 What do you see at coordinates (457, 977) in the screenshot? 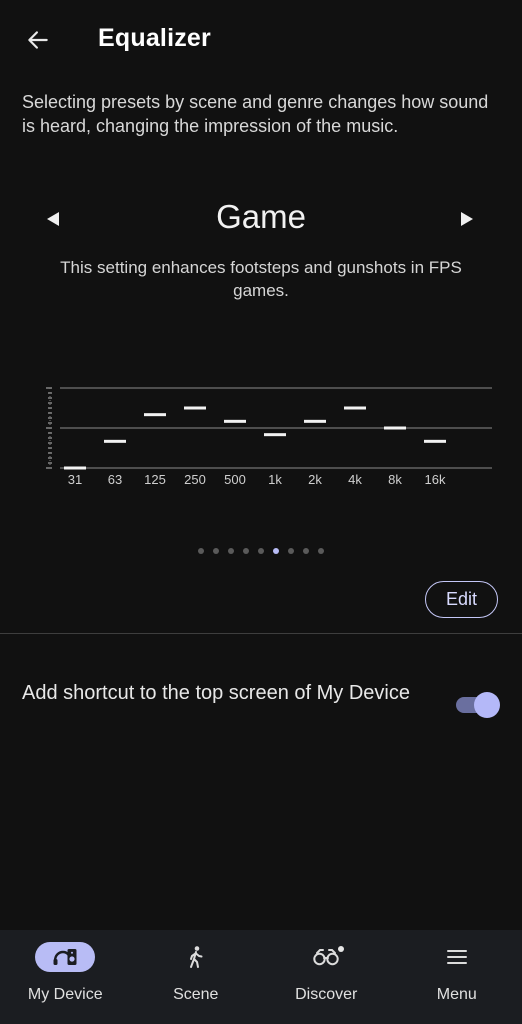
I see `nav-item-menu: Menu` at bounding box center [457, 977].